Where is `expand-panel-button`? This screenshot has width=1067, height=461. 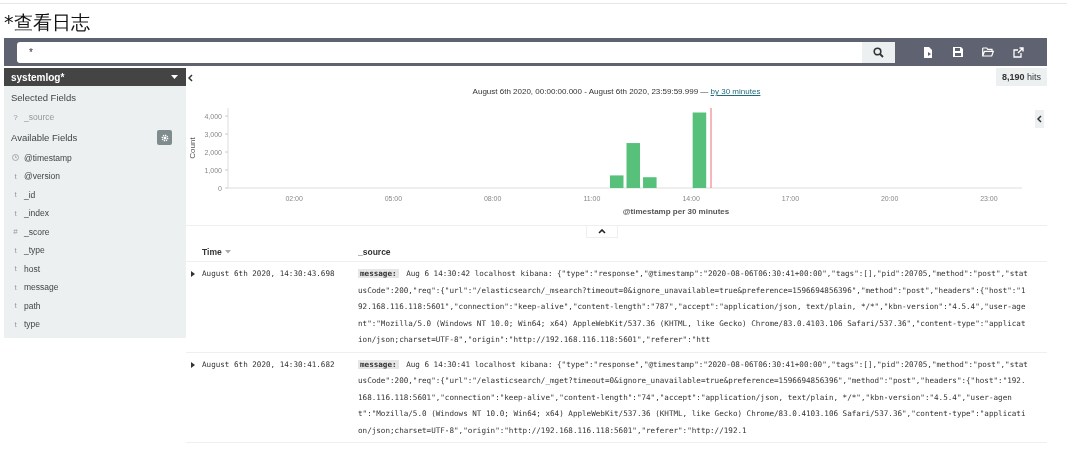
expand-panel-button is located at coordinates (1039, 119).